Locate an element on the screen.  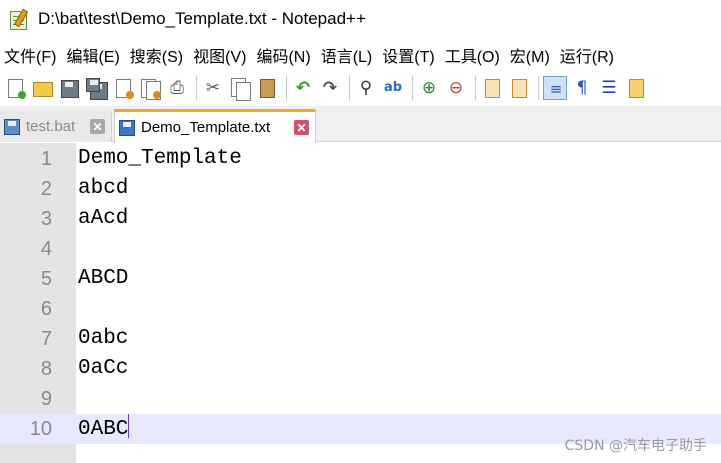
menu-language: 语言(L) is located at coordinates (348, 55).